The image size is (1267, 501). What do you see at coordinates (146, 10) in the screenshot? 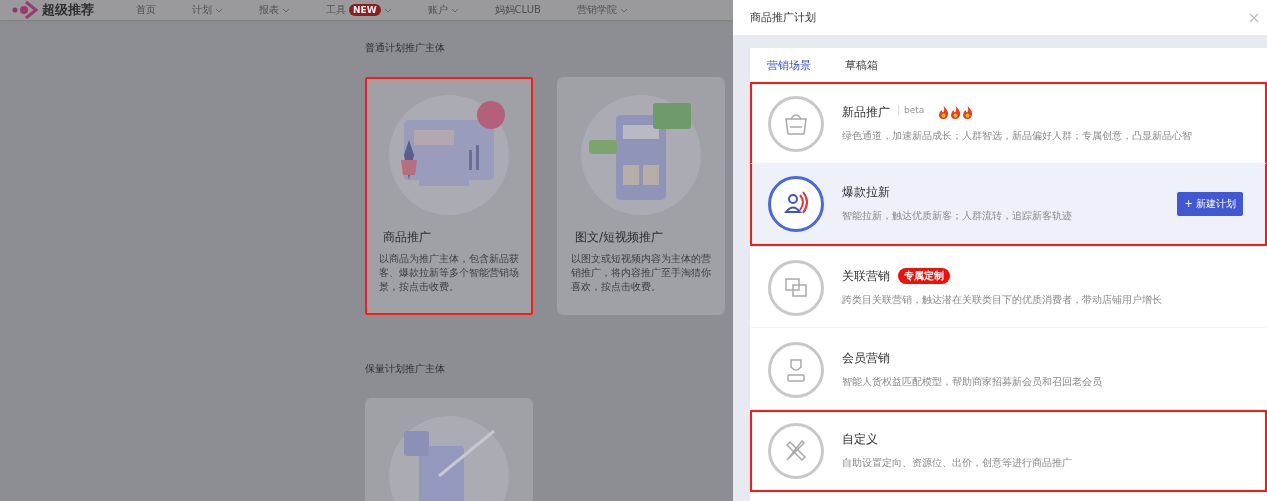
I see `nav-item: 首页` at bounding box center [146, 10].